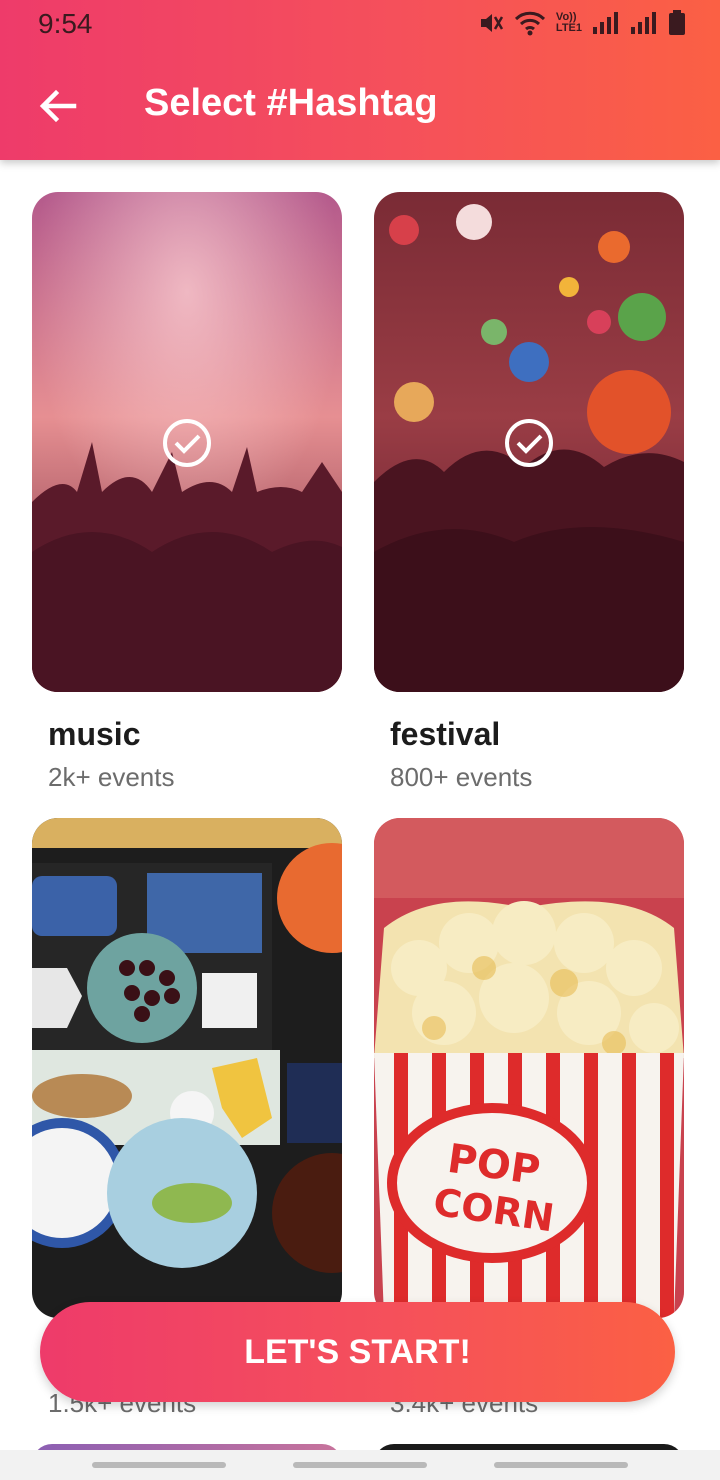  Describe the element at coordinates (529, 23) in the screenshot. I see `wifi-icon` at that location.